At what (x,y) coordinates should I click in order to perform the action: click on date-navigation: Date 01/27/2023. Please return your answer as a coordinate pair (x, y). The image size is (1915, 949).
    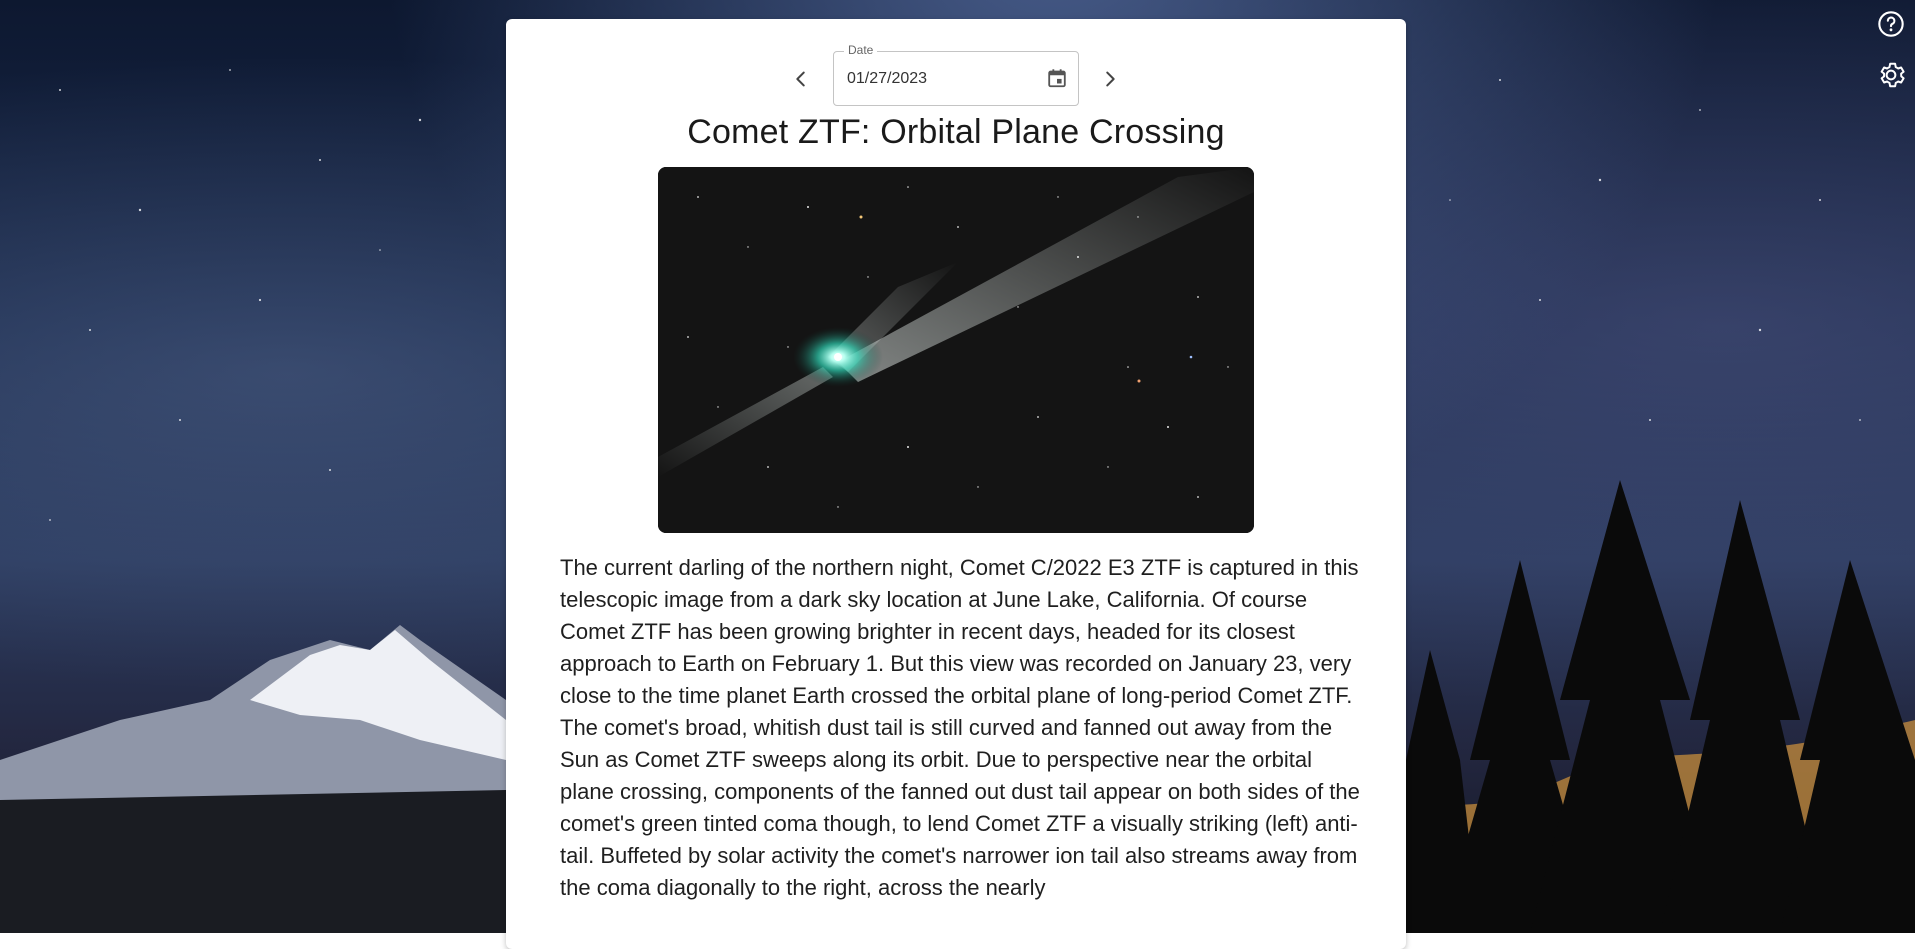
    Looking at the image, I should click on (956, 75).